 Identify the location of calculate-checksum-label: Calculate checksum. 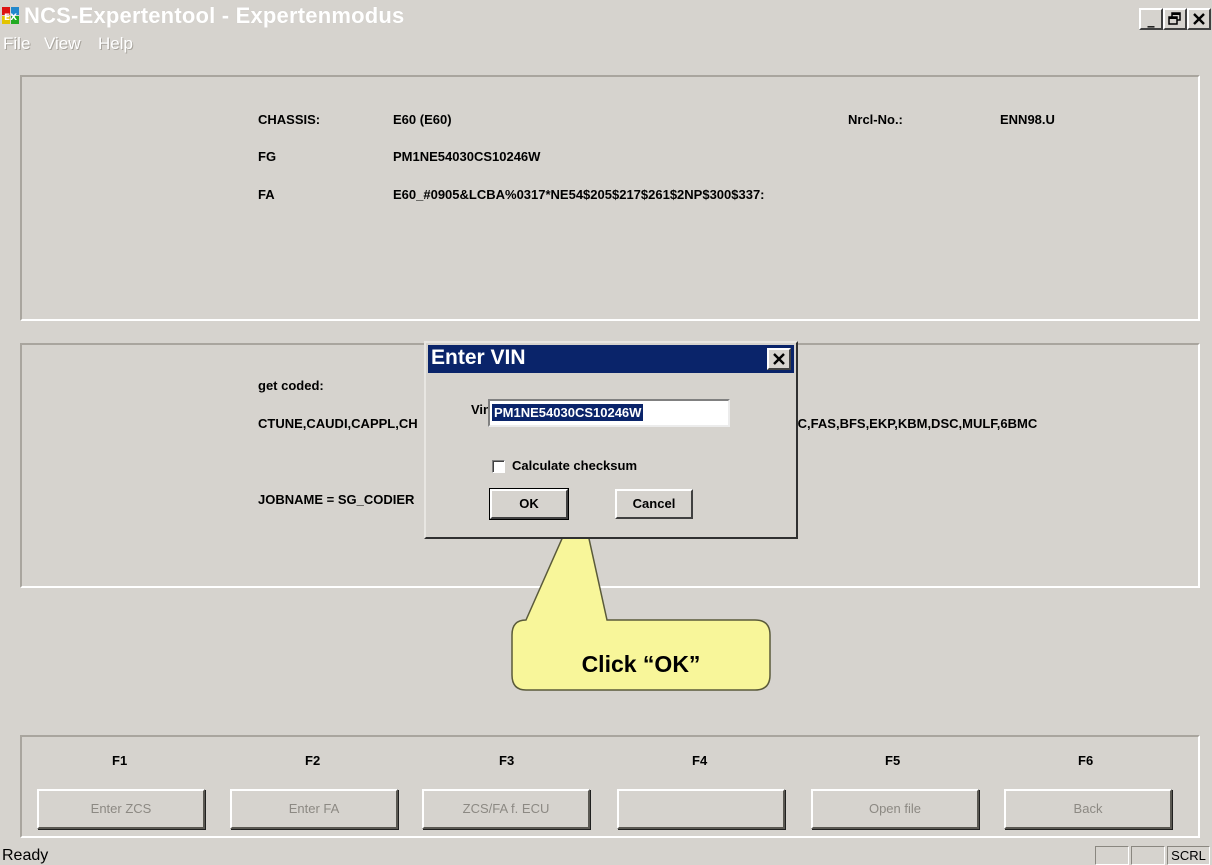
(574, 465).